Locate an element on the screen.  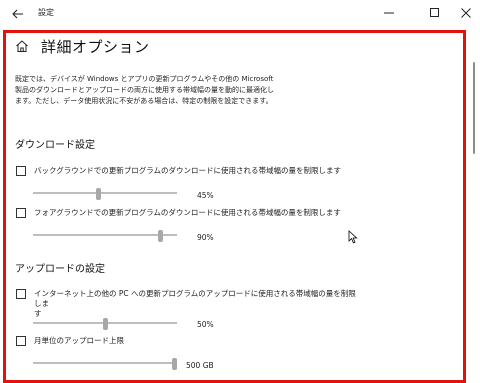
monthly-upload-limit-checkbox is located at coordinates (21, 341).